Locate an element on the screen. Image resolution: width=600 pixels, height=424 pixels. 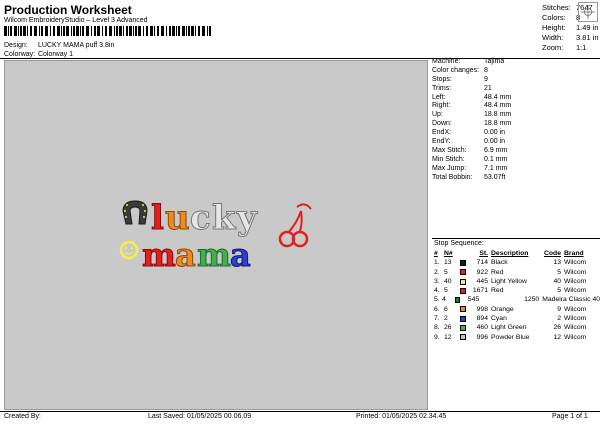
stat-label: Width: is located at coordinates (553, 37).